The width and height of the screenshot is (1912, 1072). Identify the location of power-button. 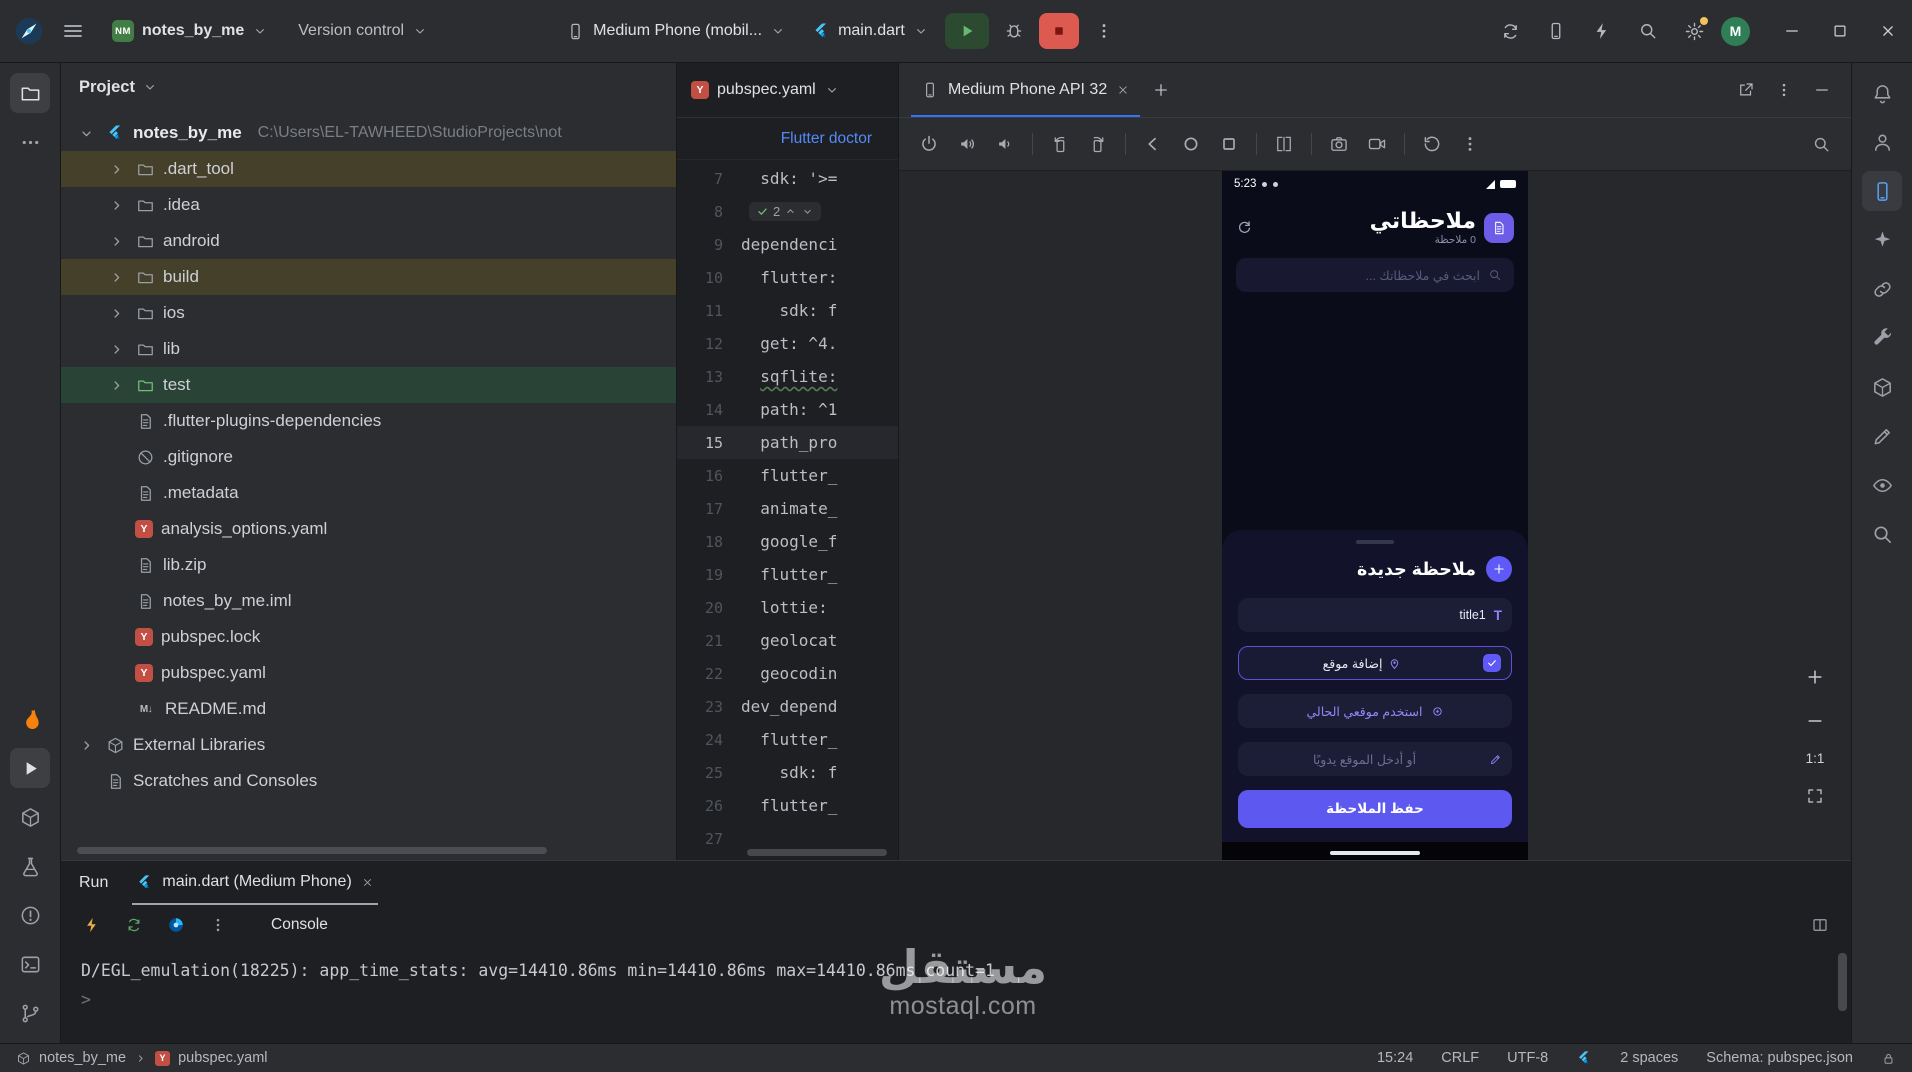
(929, 144).